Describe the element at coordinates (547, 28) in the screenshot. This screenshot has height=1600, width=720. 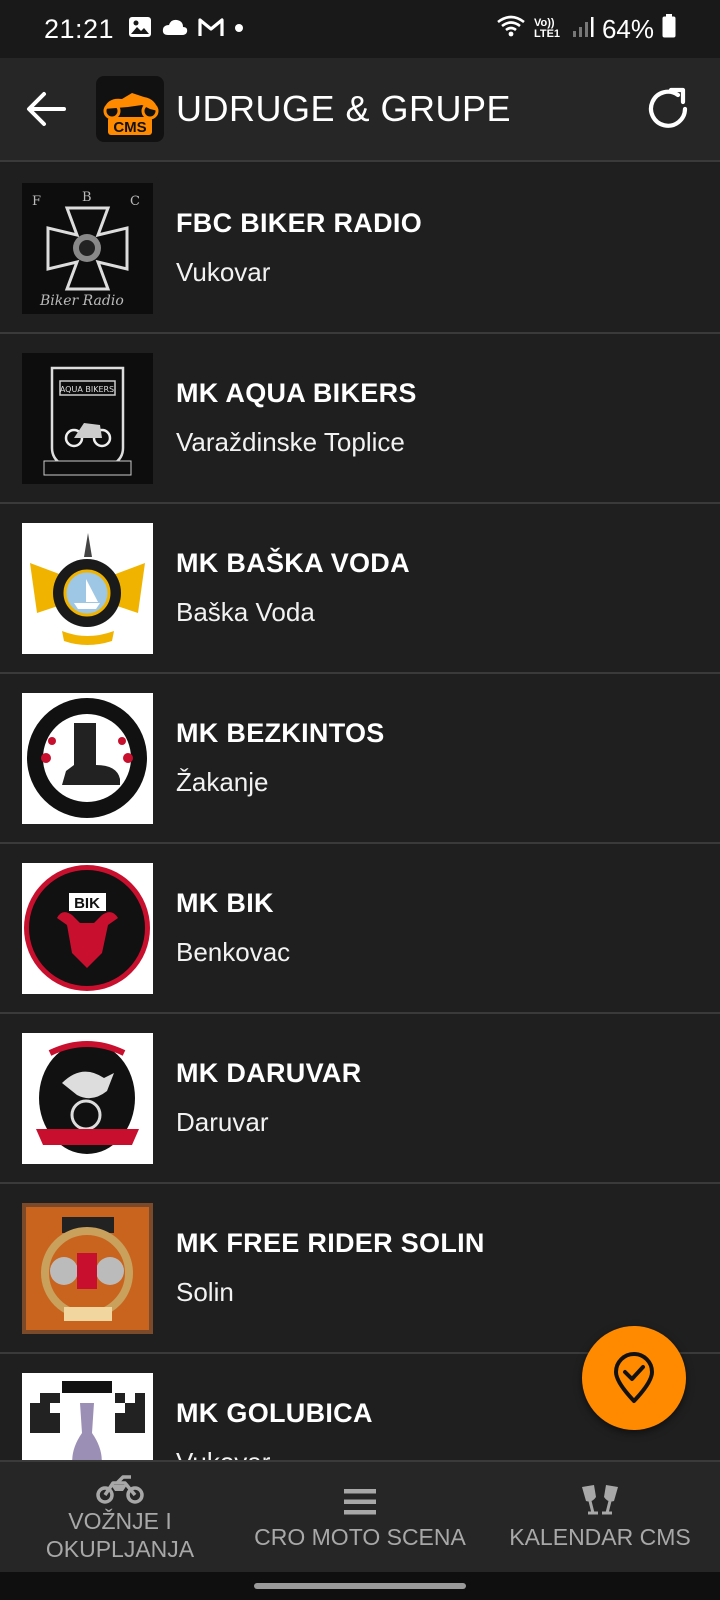
I see `volte-text: Vo)) LTE1` at that location.